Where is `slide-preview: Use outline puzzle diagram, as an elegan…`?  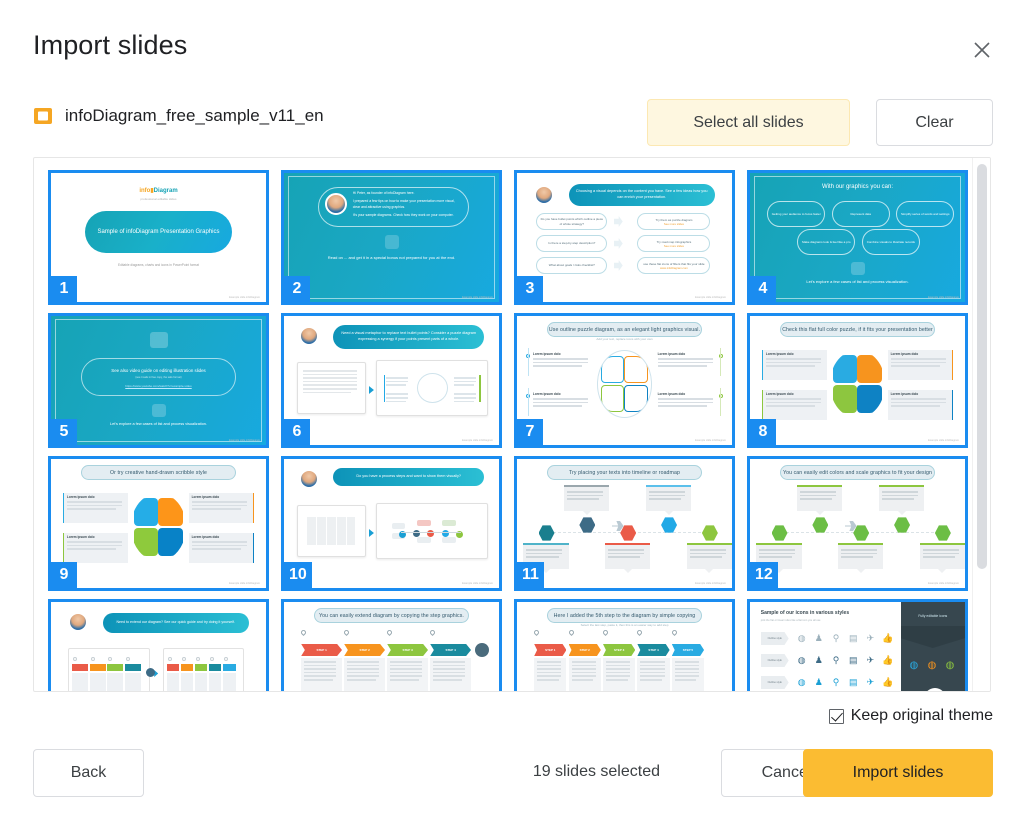 slide-preview: Use outline puzzle diagram, as an elegan… is located at coordinates (624, 380).